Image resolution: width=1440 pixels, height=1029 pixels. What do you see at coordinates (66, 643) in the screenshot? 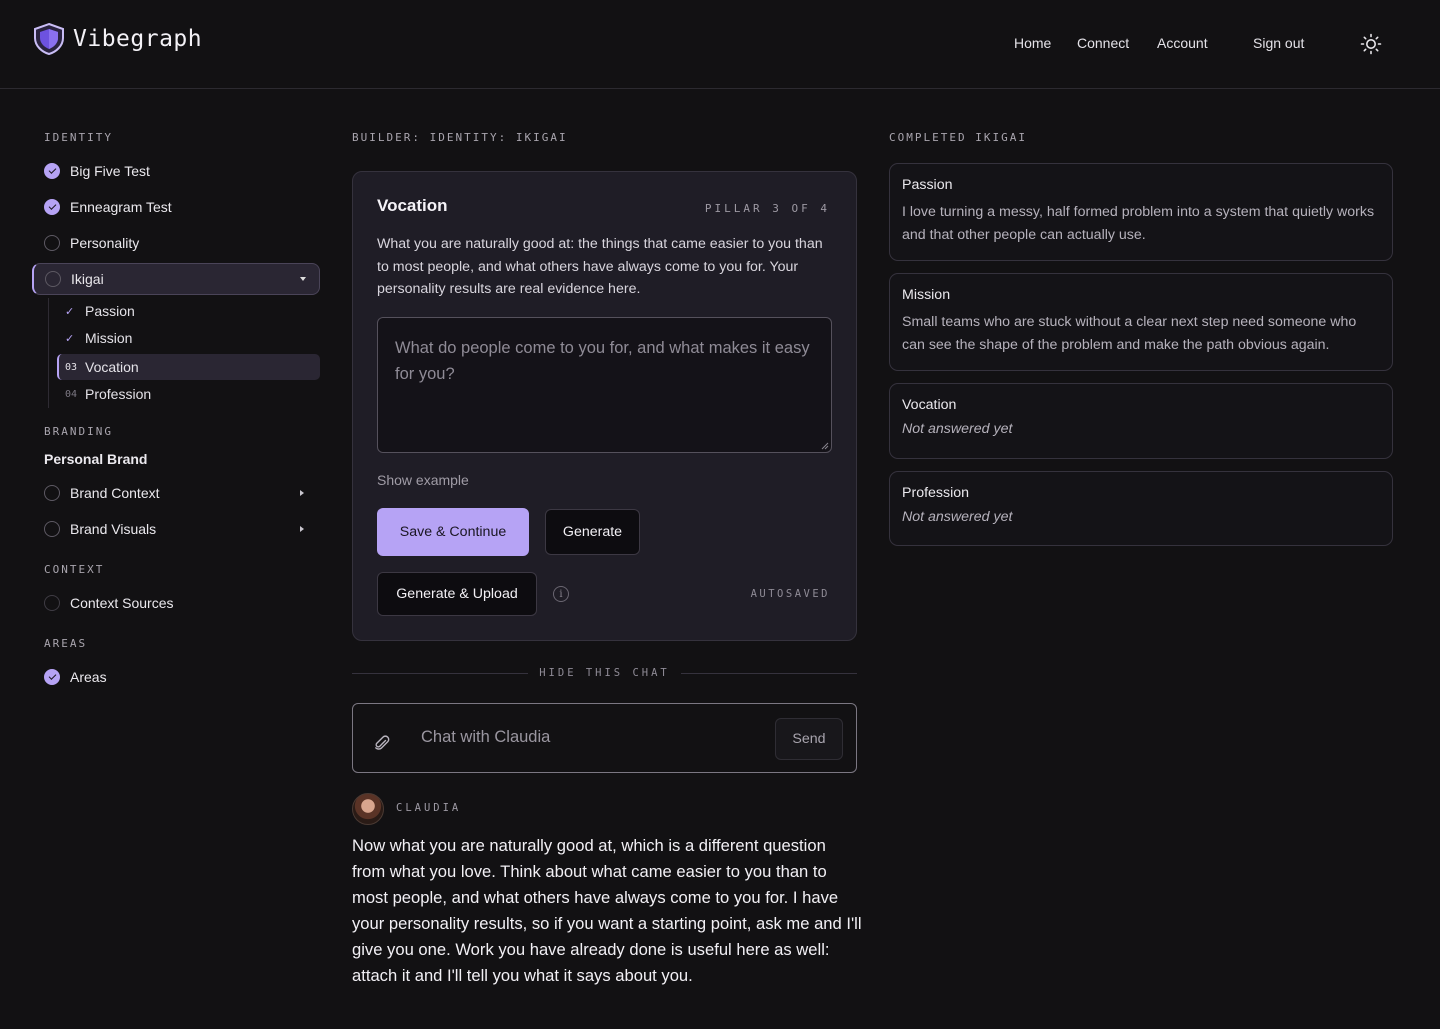
I see `section-areas: AREAS` at bounding box center [66, 643].